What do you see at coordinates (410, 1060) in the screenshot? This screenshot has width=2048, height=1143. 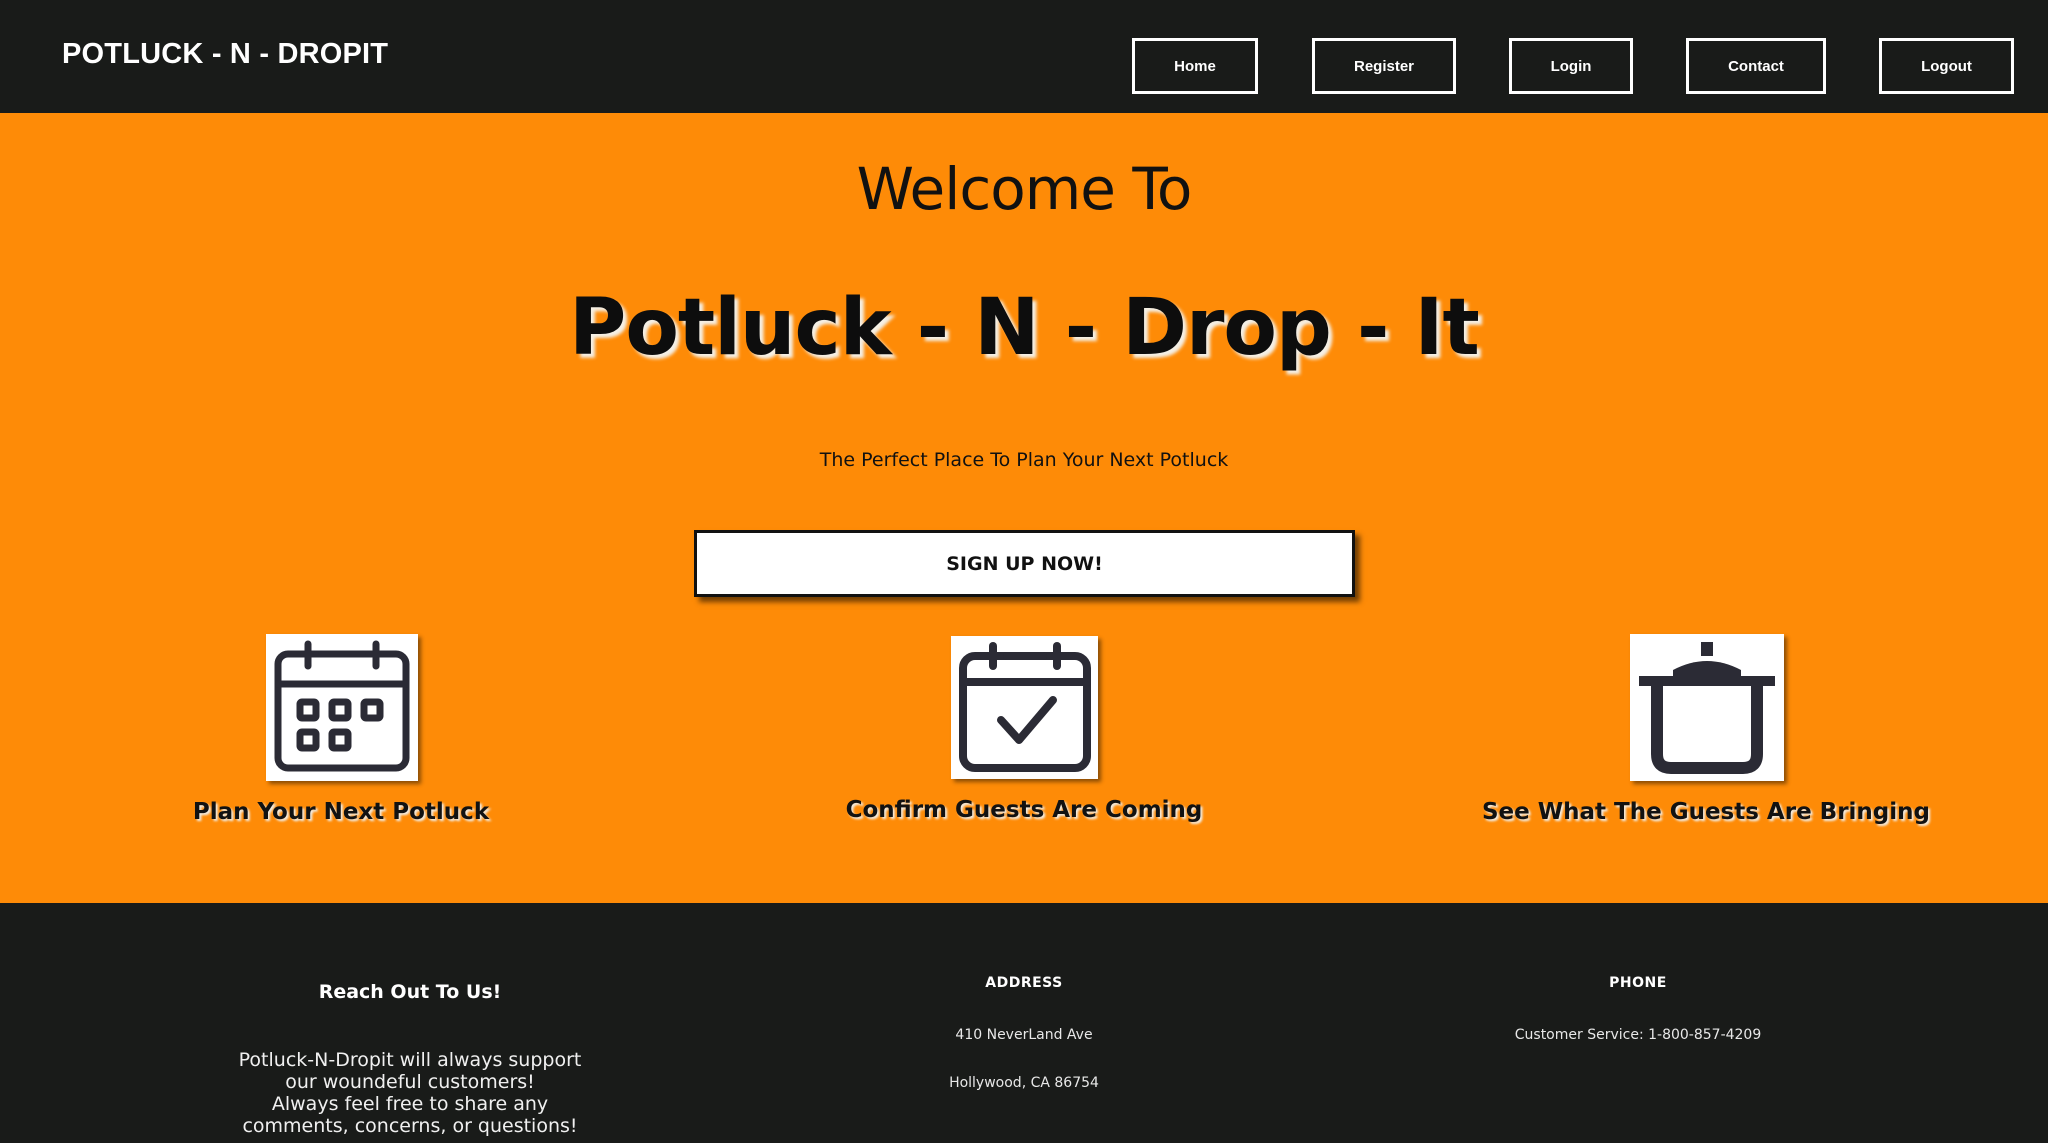 I see `reach-out-line: Potluck-N-Dropit will always support` at bounding box center [410, 1060].